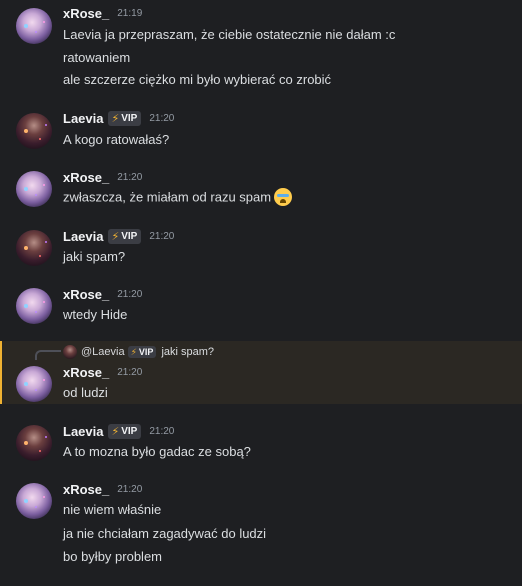 The image size is (522, 586). Describe the element at coordinates (116, 139) in the screenshot. I see `message-text: A kogo ratowałaś?` at that location.